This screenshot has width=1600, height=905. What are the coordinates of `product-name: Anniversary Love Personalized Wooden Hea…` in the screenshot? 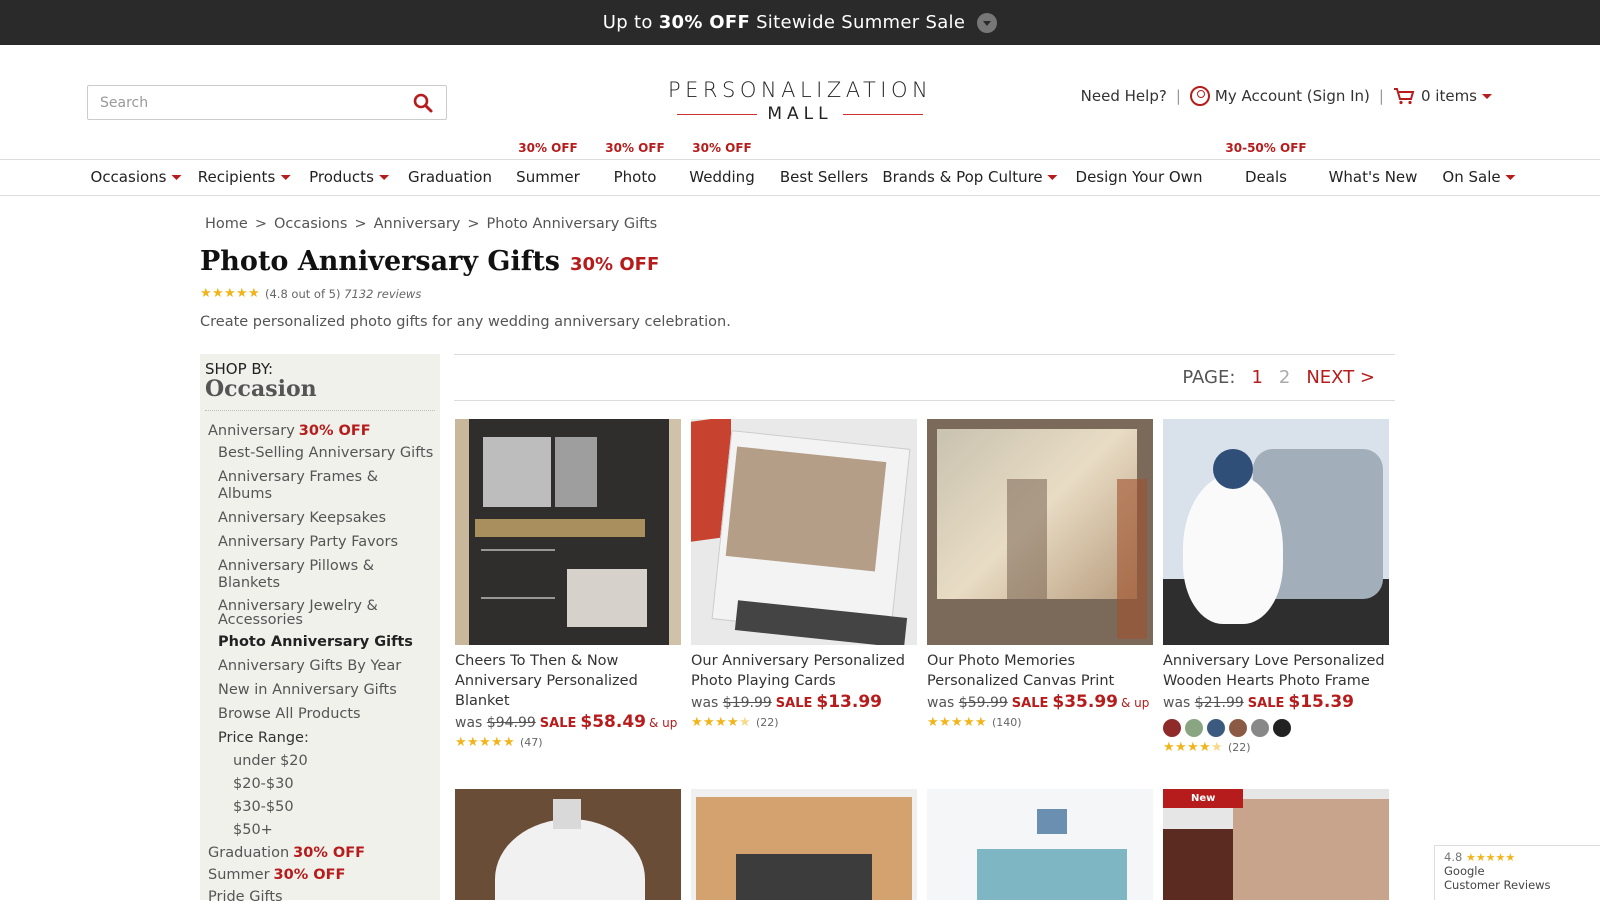 It's located at (1276, 671).